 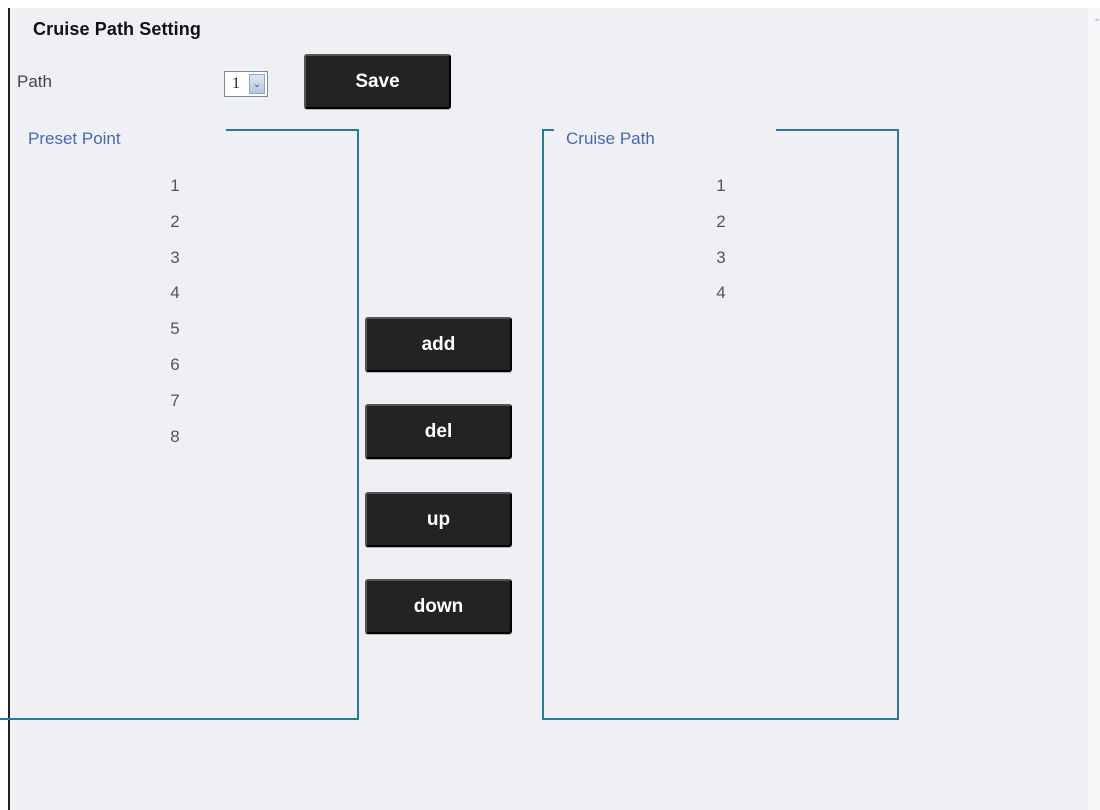 I want to click on cruise-path-item: 3, so click(x=721, y=258).